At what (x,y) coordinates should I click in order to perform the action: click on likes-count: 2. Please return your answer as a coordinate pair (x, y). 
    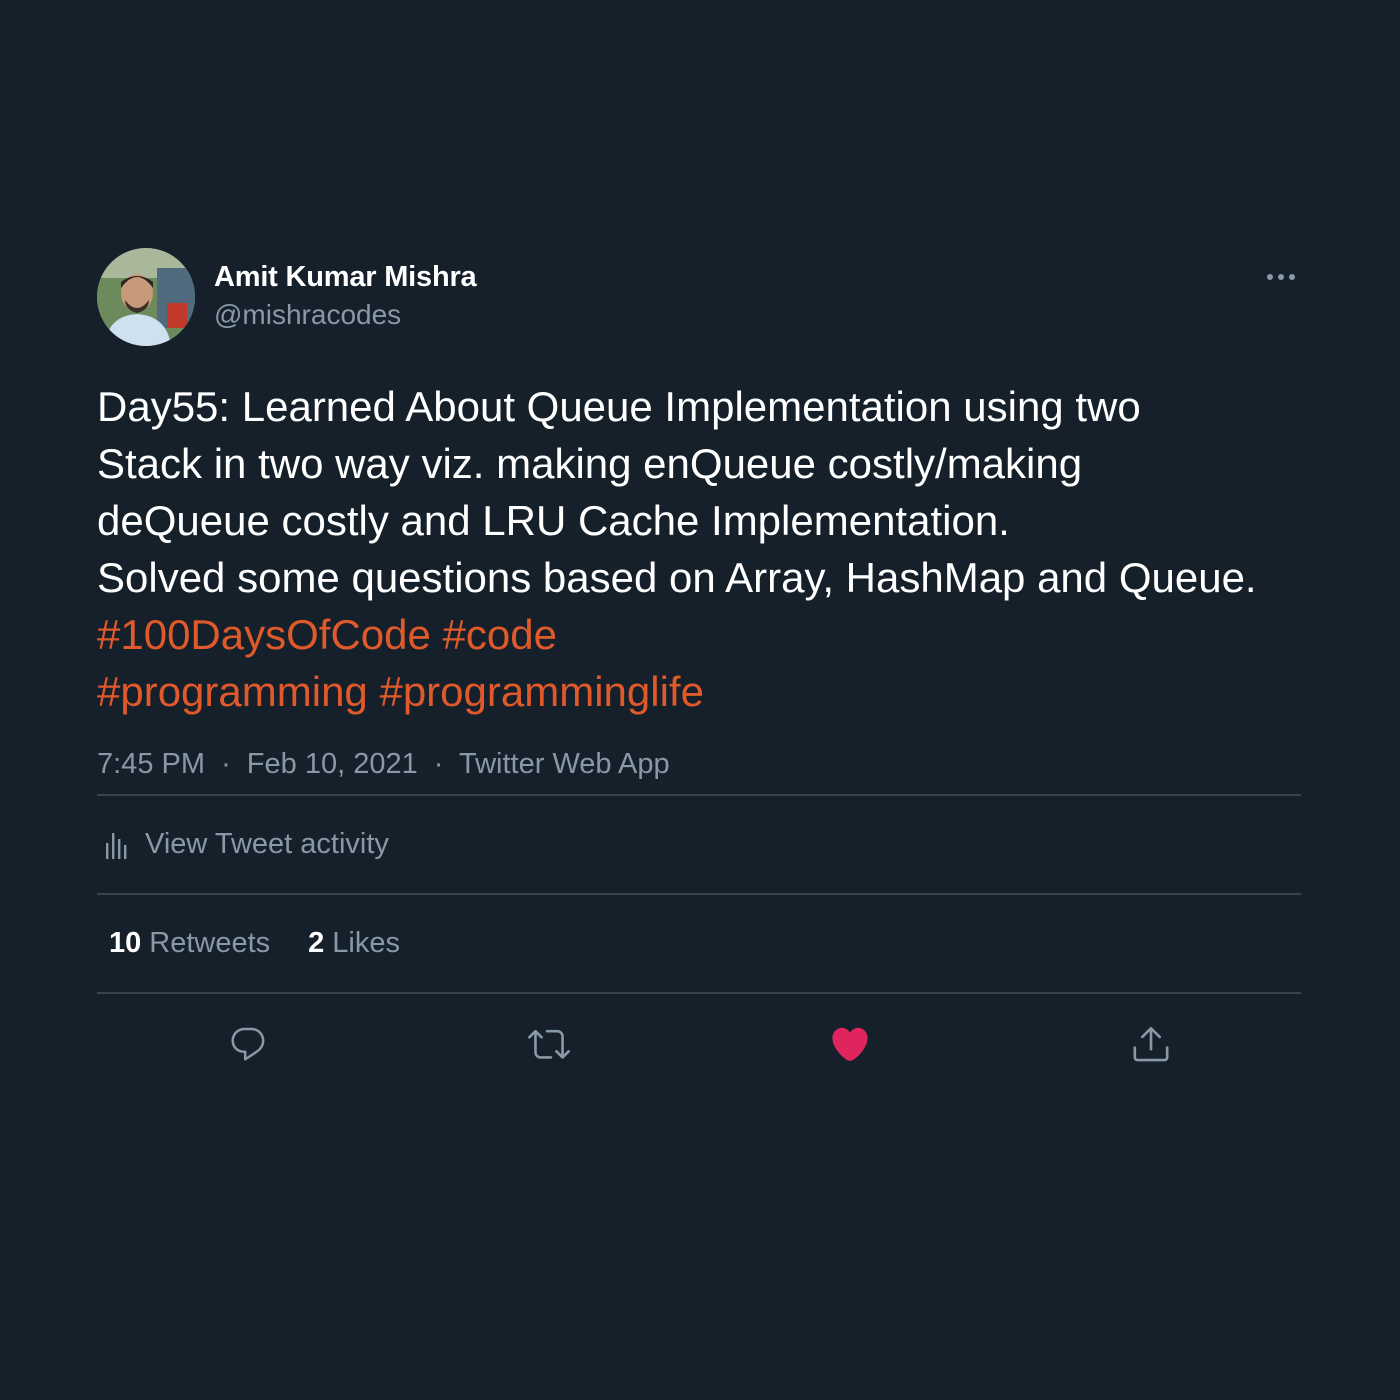
    Looking at the image, I should click on (316, 943).